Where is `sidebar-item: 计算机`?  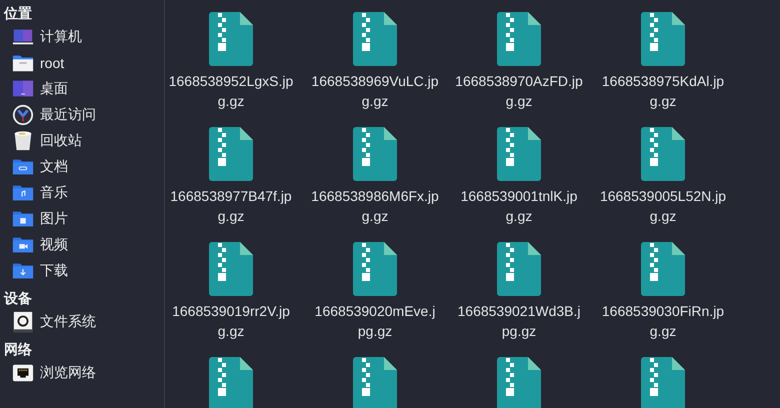
sidebar-item: 计算机 is located at coordinates (82, 37).